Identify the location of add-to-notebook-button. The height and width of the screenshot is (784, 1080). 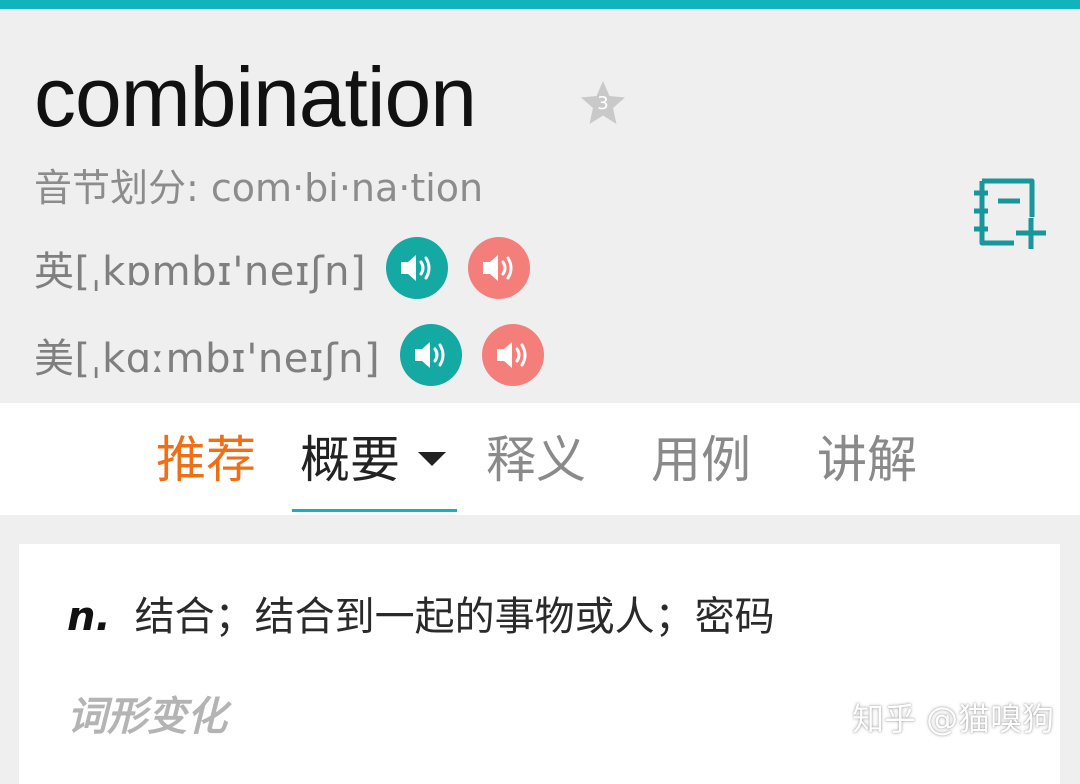
(1008, 215).